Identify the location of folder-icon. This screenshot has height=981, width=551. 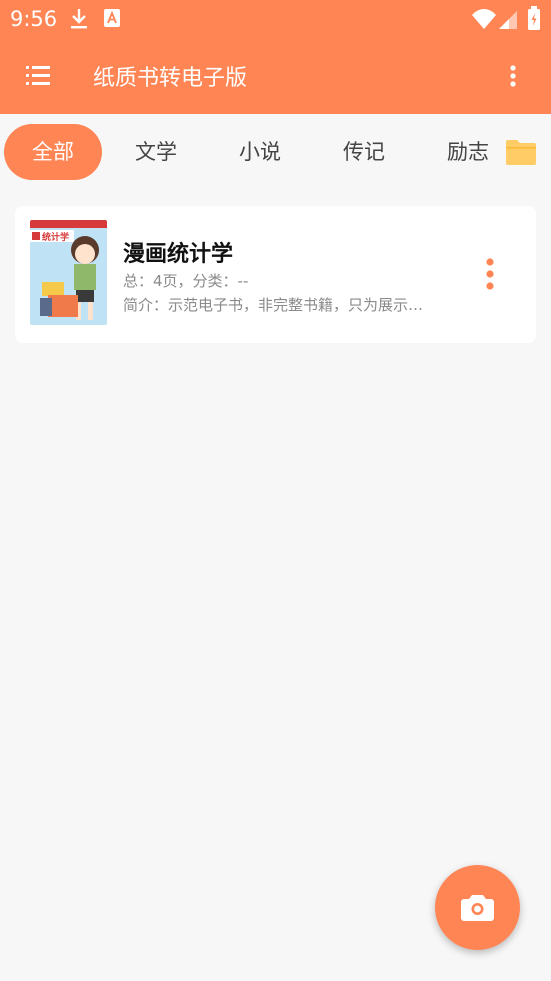
(521, 152).